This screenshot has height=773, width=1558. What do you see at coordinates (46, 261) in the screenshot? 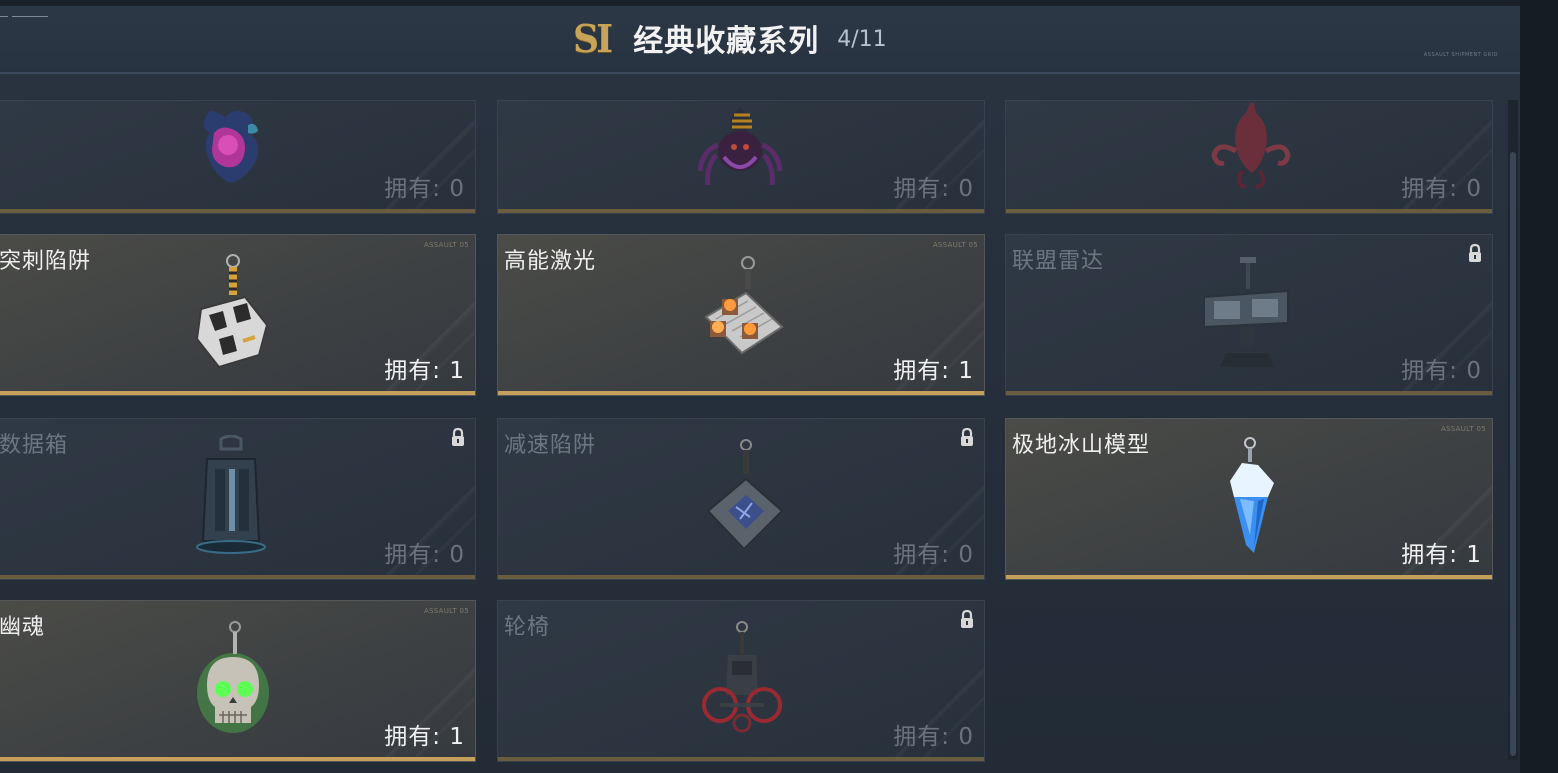
I see `card-name: 突刺陷阱` at bounding box center [46, 261].